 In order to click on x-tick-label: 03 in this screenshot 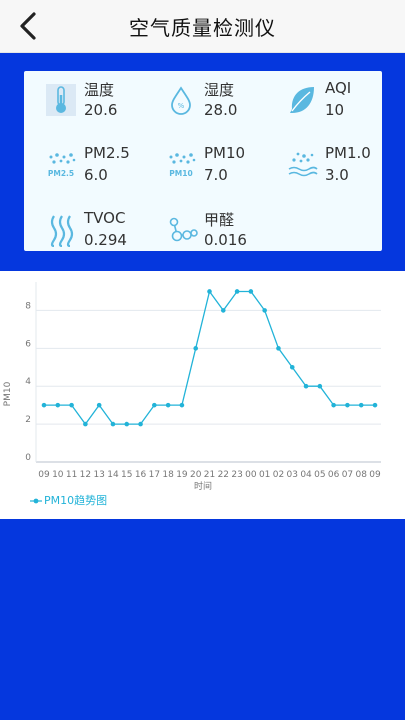, I will do `click(292, 475)`.